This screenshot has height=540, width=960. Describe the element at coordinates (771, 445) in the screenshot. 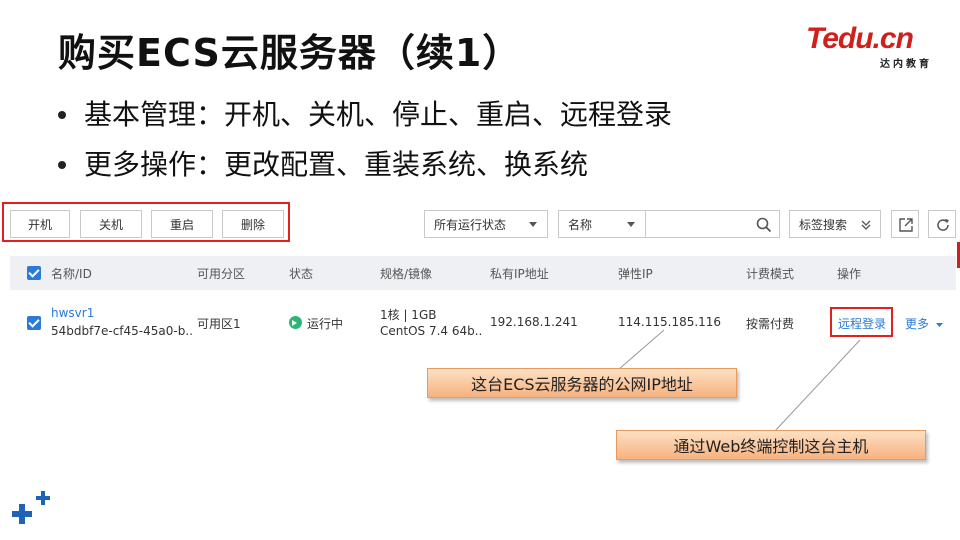

I see `remote-login-callout: 通过Web终端控制这台主机` at that location.